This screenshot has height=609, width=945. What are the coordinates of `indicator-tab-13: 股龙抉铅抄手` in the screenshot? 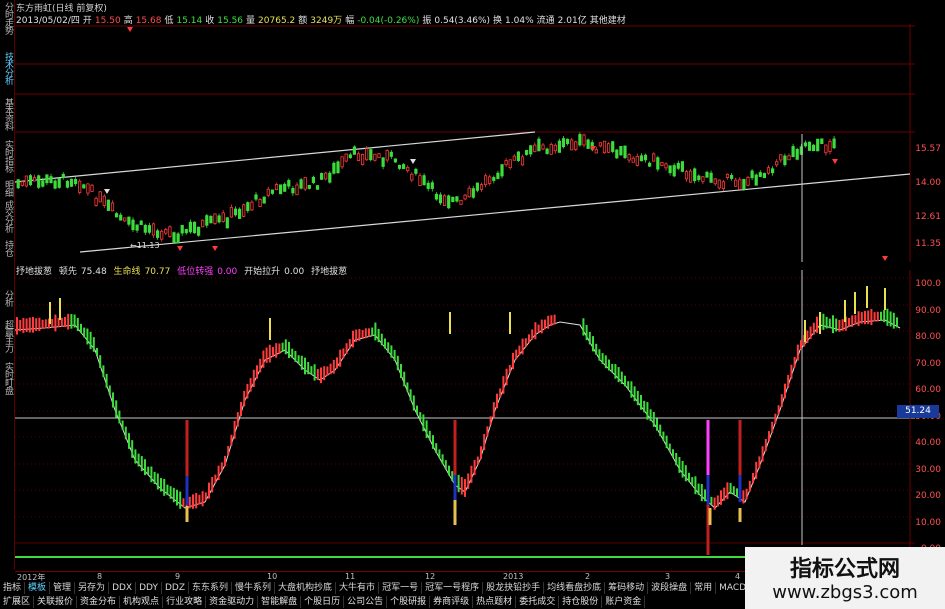 It's located at (514, 588).